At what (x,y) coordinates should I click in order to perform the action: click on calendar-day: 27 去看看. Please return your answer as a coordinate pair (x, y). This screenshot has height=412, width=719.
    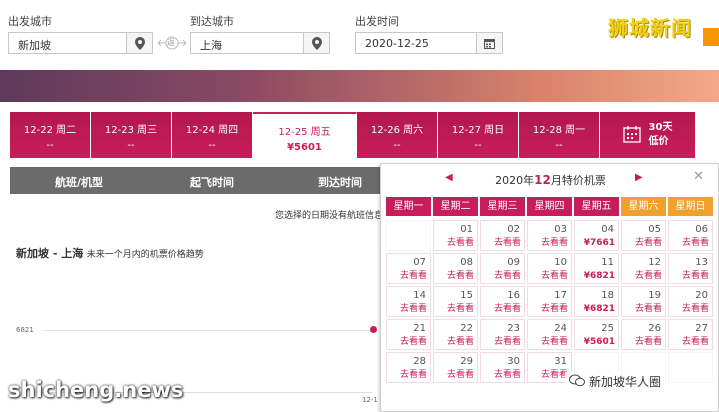
    Looking at the image, I should click on (690, 334).